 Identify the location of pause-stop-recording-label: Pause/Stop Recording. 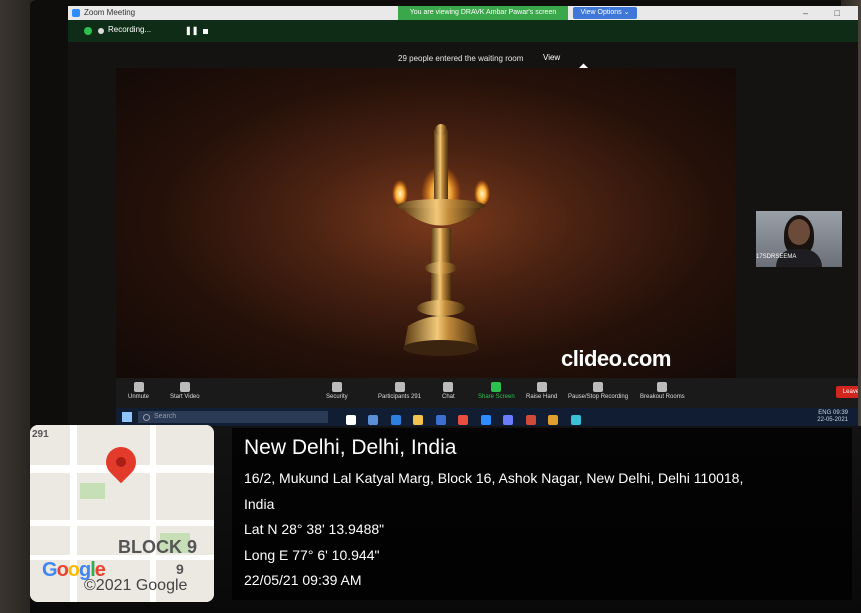
(598, 397).